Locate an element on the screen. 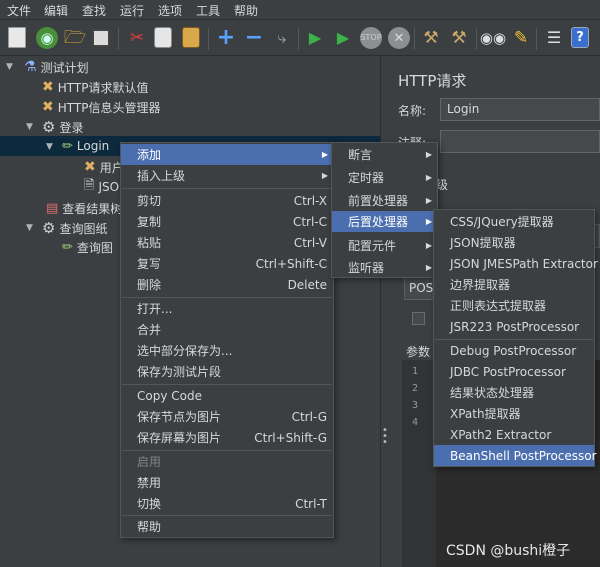 The width and height of the screenshot is (600, 567). clear-all-icon: ⚒ is located at coordinates (459, 38).